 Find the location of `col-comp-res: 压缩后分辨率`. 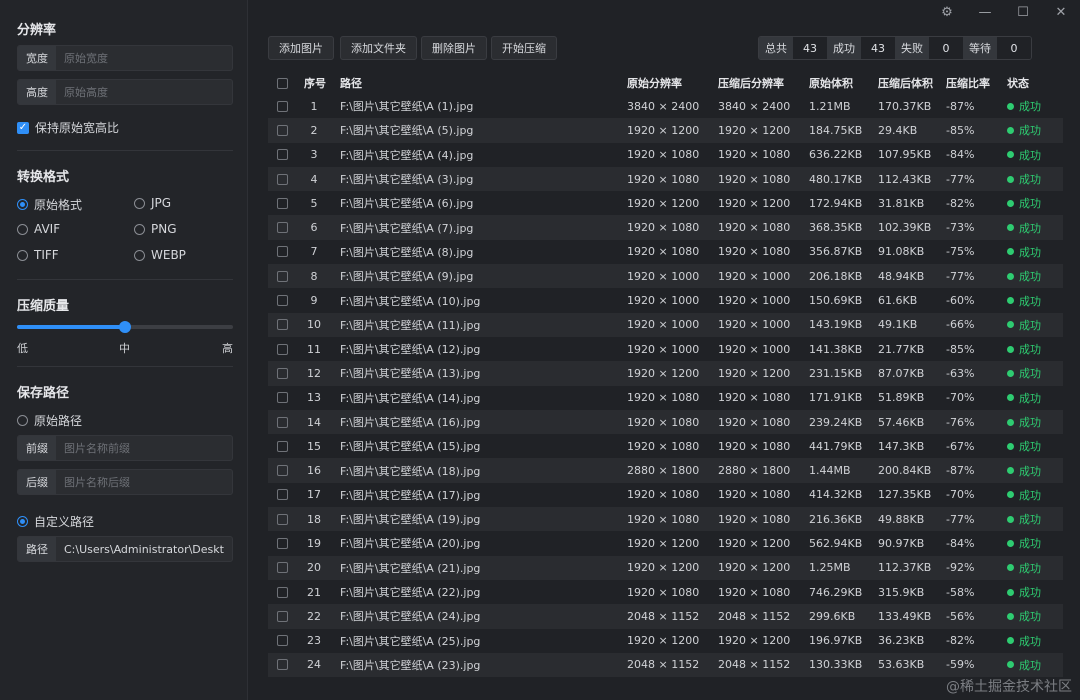

col-comp-res: 压缩后分辨率 is located at coordinates (751, 83).